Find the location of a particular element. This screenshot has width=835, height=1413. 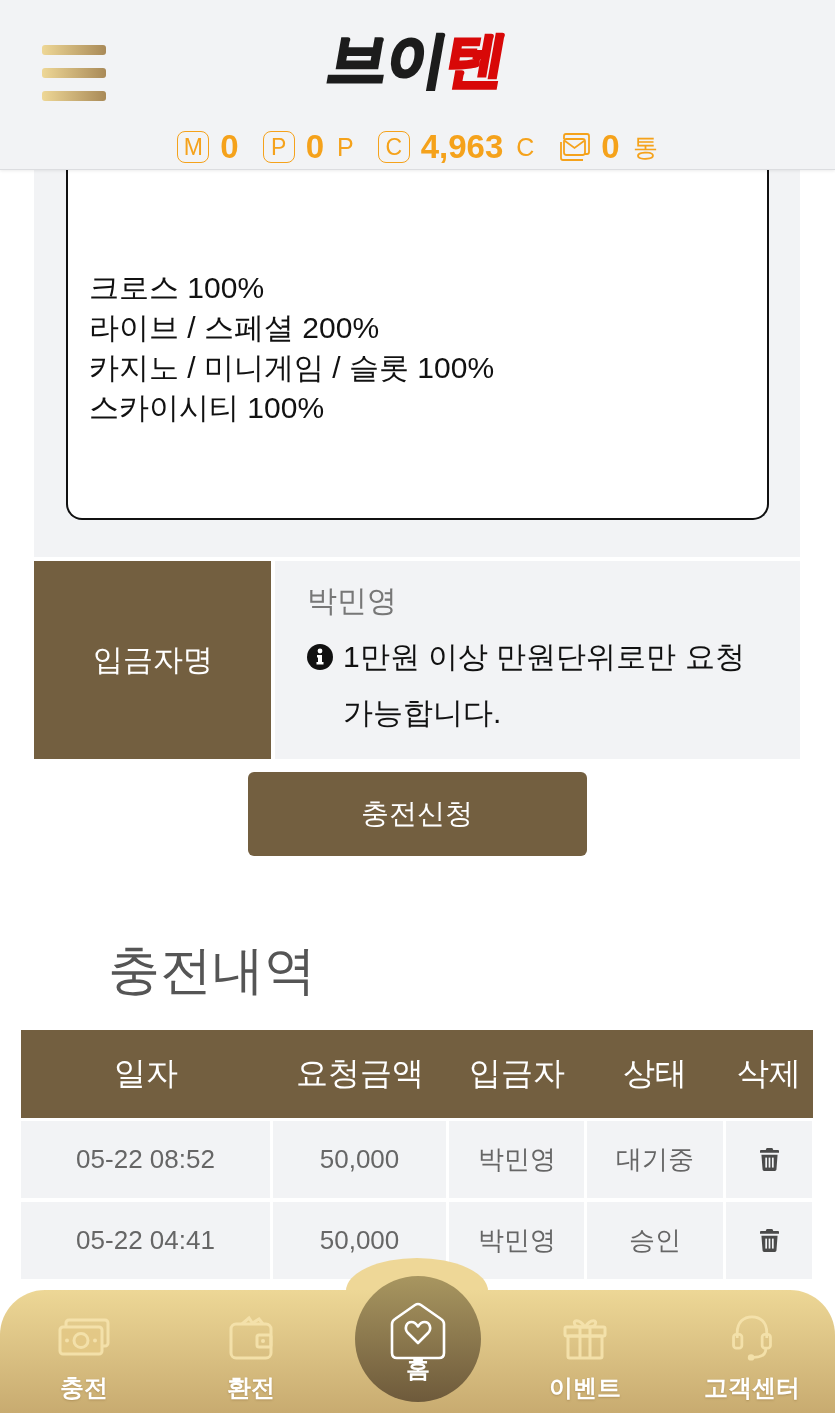

table-cell: 대기중 is located at coordinates (655, 1159).